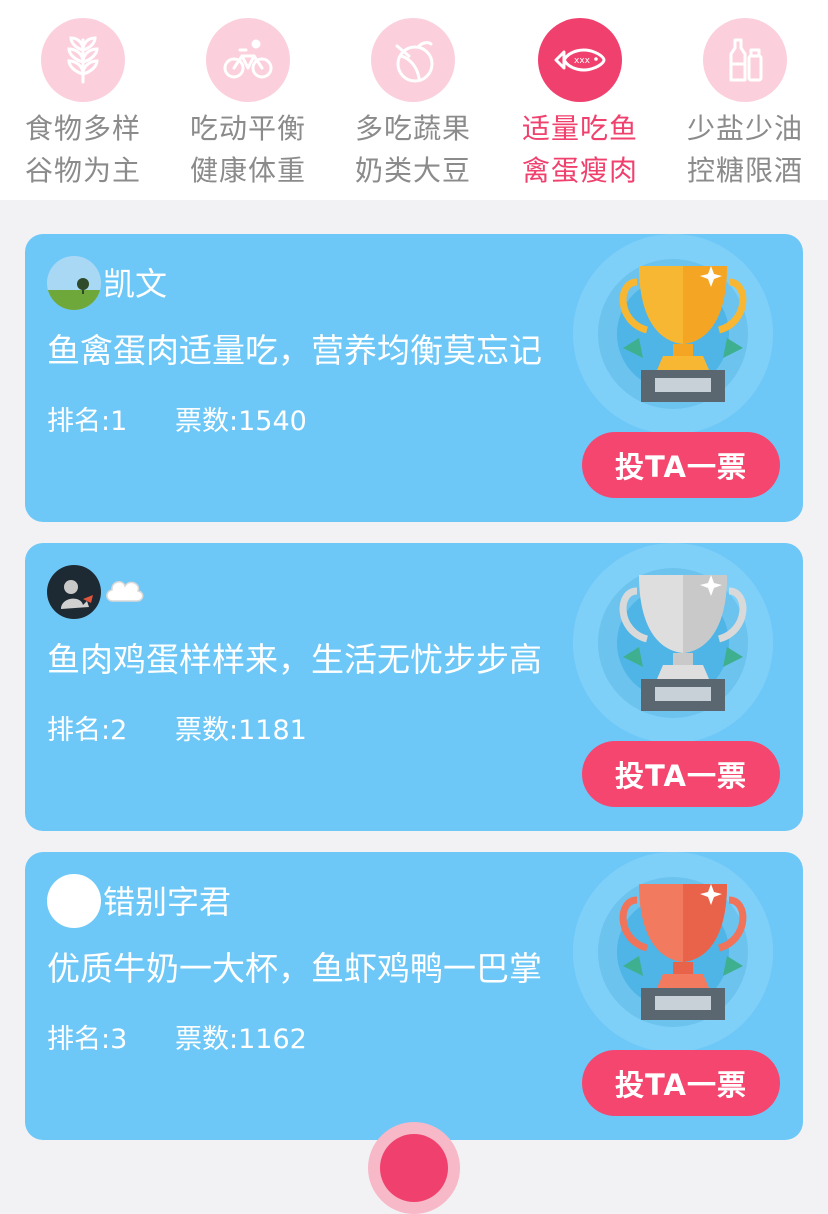  I want to click on slogan-text: 鱼肉鸡蛋样样来，生活无忧步步高, so click(294, 659).